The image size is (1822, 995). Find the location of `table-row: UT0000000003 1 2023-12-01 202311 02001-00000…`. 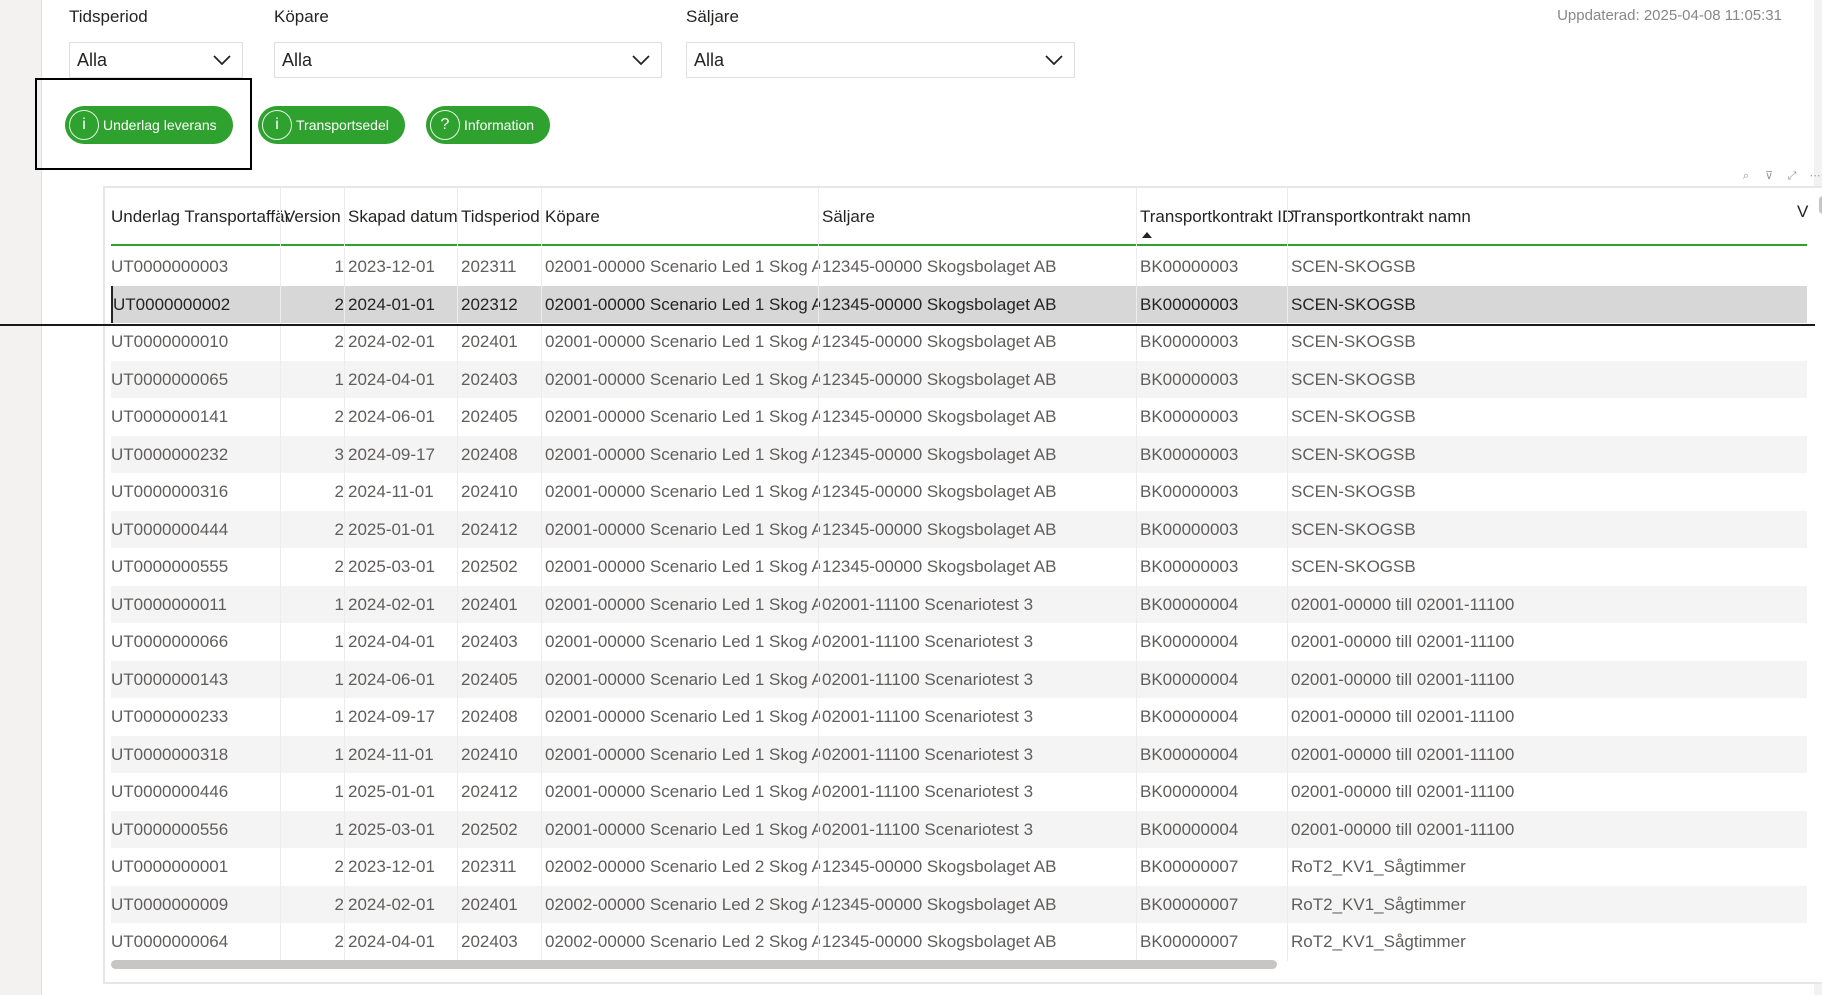

table-row: UT0000000003 1 2023-12-01 202311 02001-00000… is located at coordinates (959, 267).